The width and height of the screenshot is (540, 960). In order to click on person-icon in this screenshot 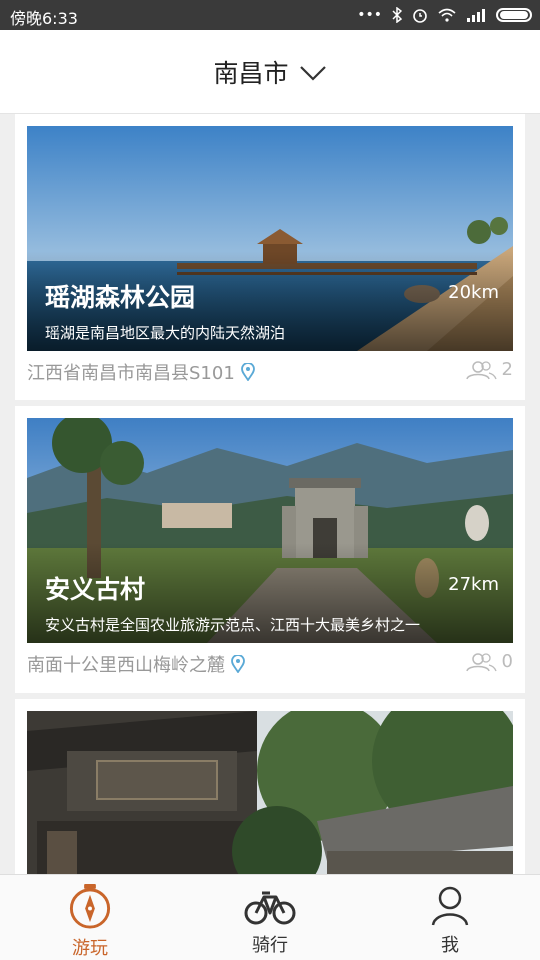, I will do `click(450, 906)`.